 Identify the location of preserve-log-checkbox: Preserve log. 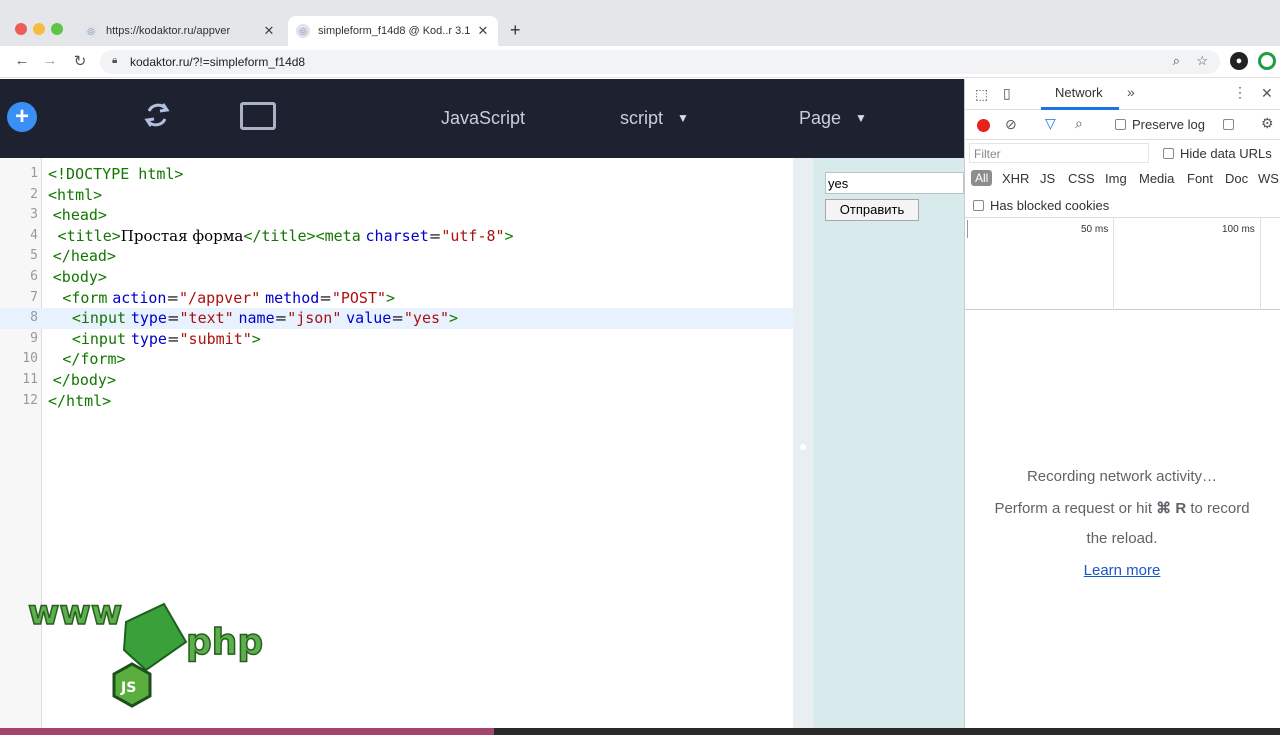
(1160, 124).